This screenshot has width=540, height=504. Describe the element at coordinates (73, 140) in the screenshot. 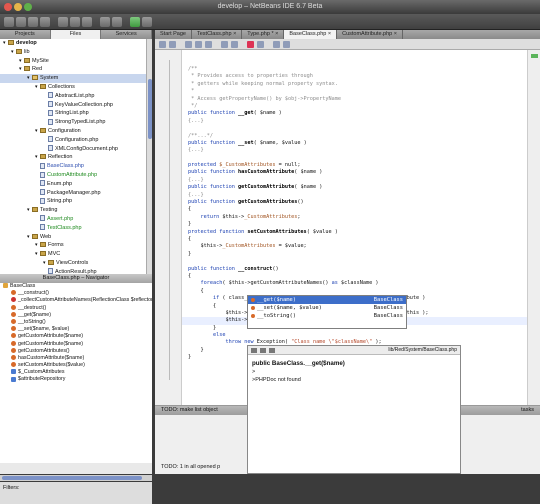

I see `tree-item: Configuration.php` at that location.